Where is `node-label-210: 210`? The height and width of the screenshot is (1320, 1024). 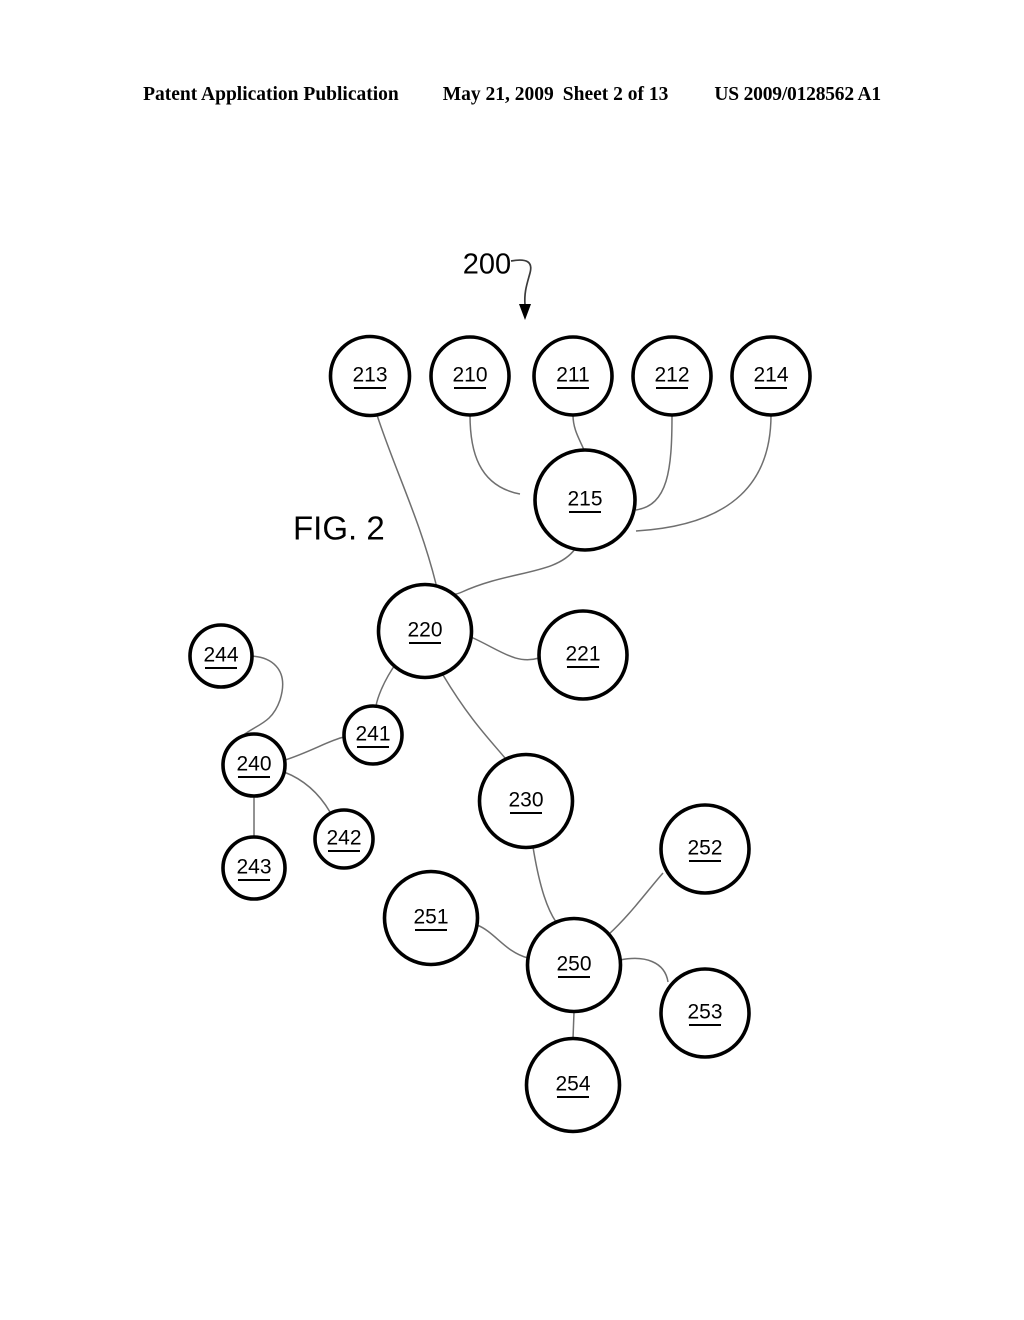 node-label-210: 210 is located at coordinates (469, 375).